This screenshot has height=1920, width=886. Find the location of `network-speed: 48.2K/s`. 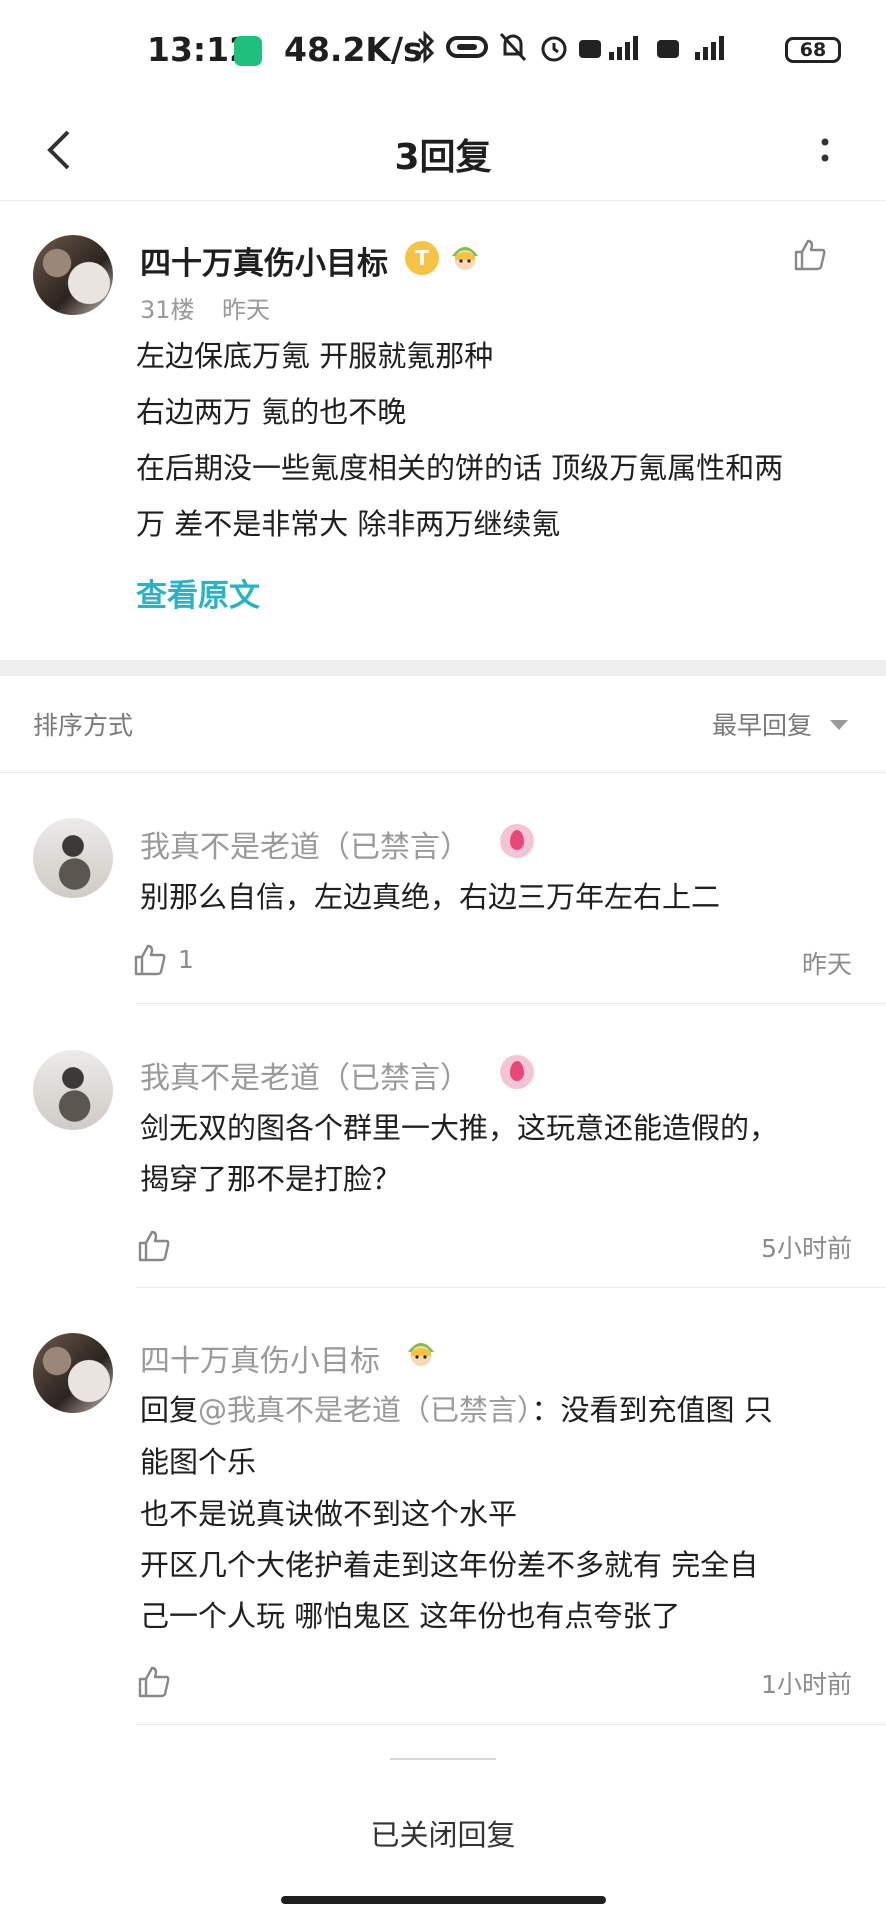

network-speed: 48.2K/s is located at coordinates (353, 49).